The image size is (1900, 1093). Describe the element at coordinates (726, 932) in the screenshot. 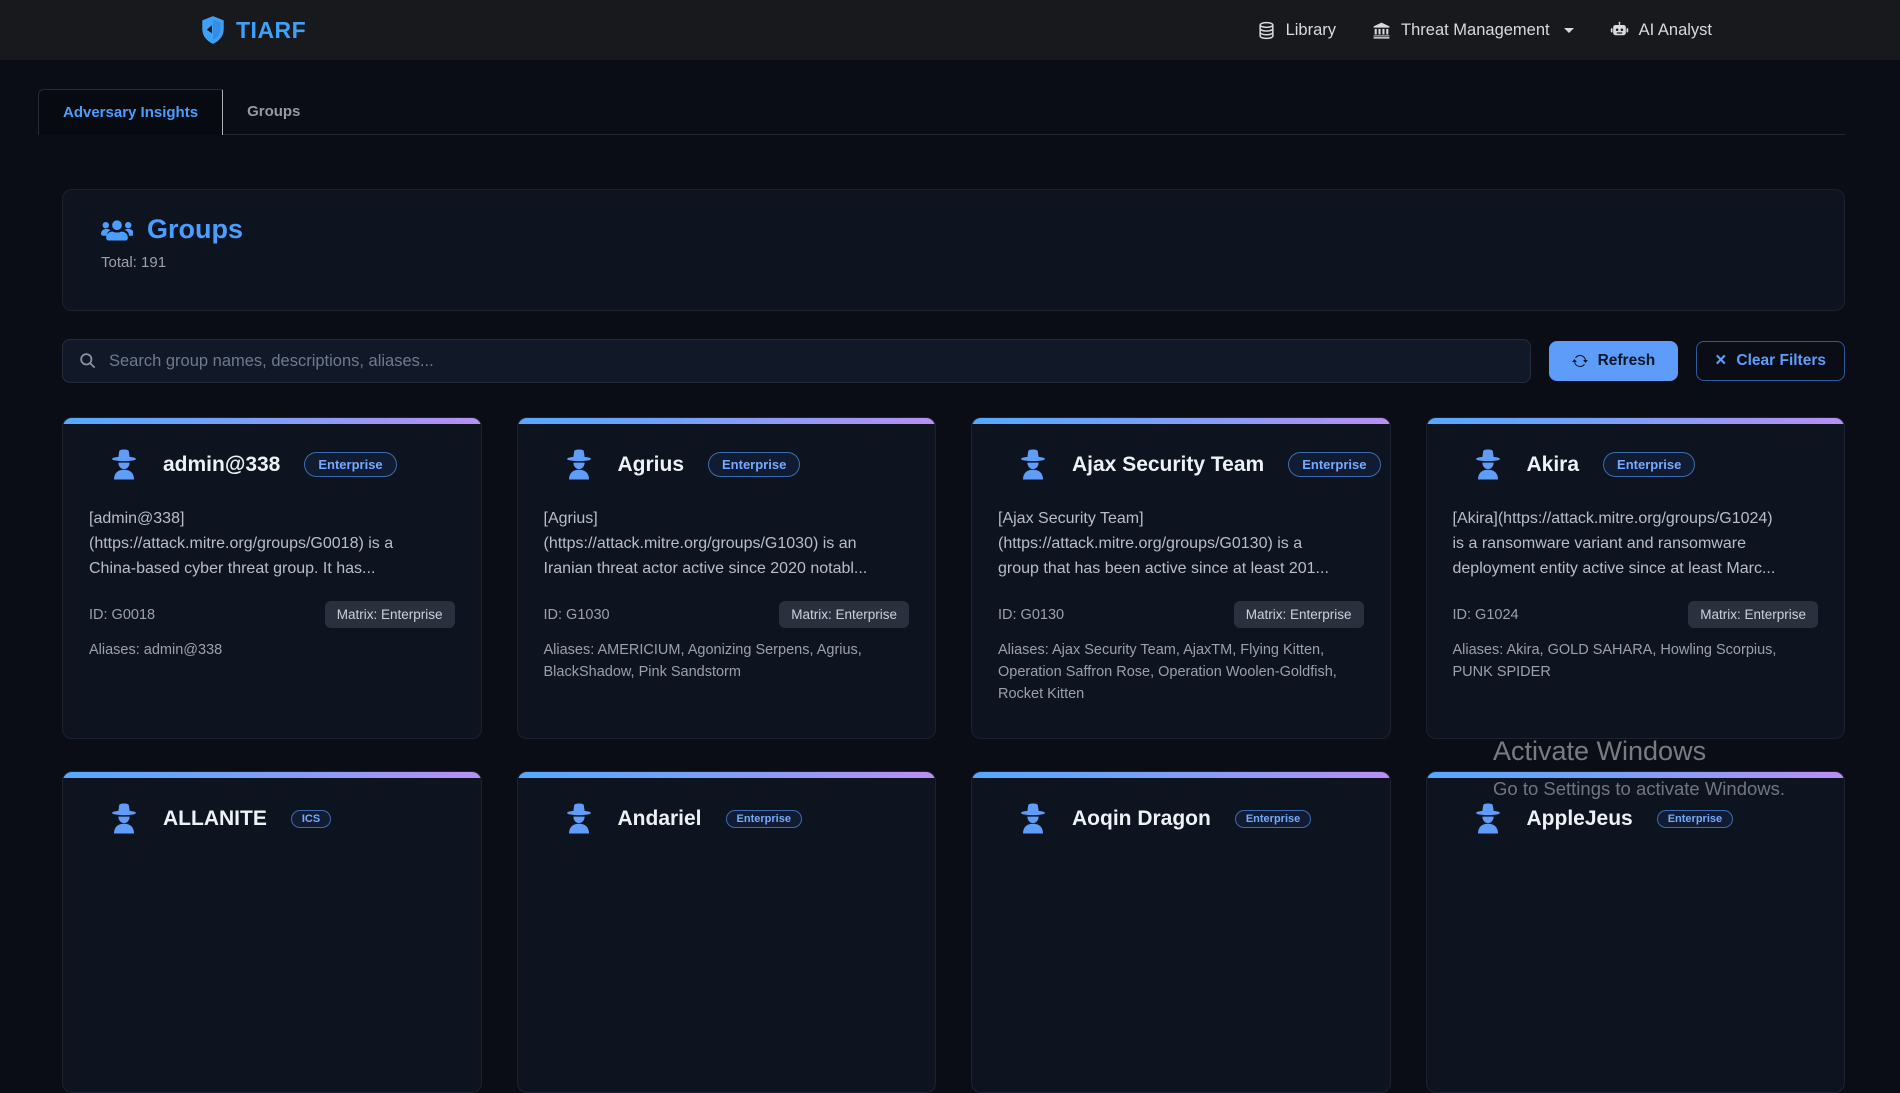

I see `group-card-andariel: Andariel Enterprise` at that location.